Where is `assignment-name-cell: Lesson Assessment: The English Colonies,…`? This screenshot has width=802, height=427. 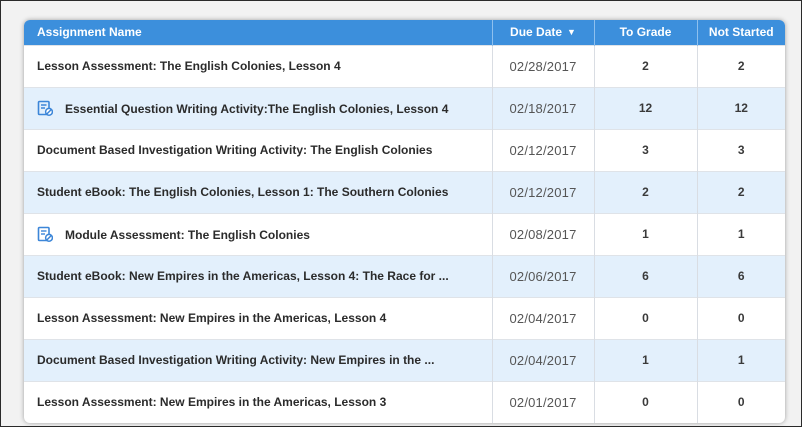
assignment-name-cell: Lesson Assessment: The English Colonies,… is located at coordinates (258, 65).